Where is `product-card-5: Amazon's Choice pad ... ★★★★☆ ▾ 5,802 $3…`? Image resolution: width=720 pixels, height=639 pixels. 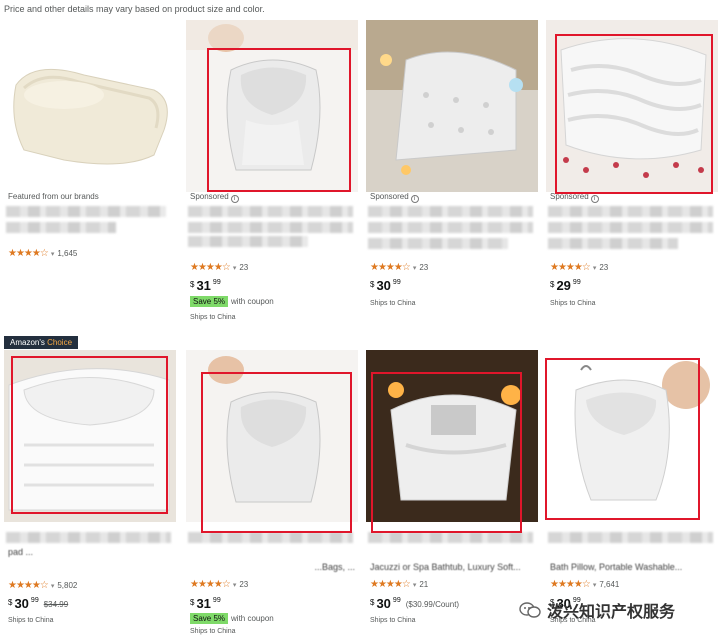 product-card-5: Amazon's Choice pad ... ★★★★☆ ▾ 5,802 $3… is located at coordinates (90, 486).